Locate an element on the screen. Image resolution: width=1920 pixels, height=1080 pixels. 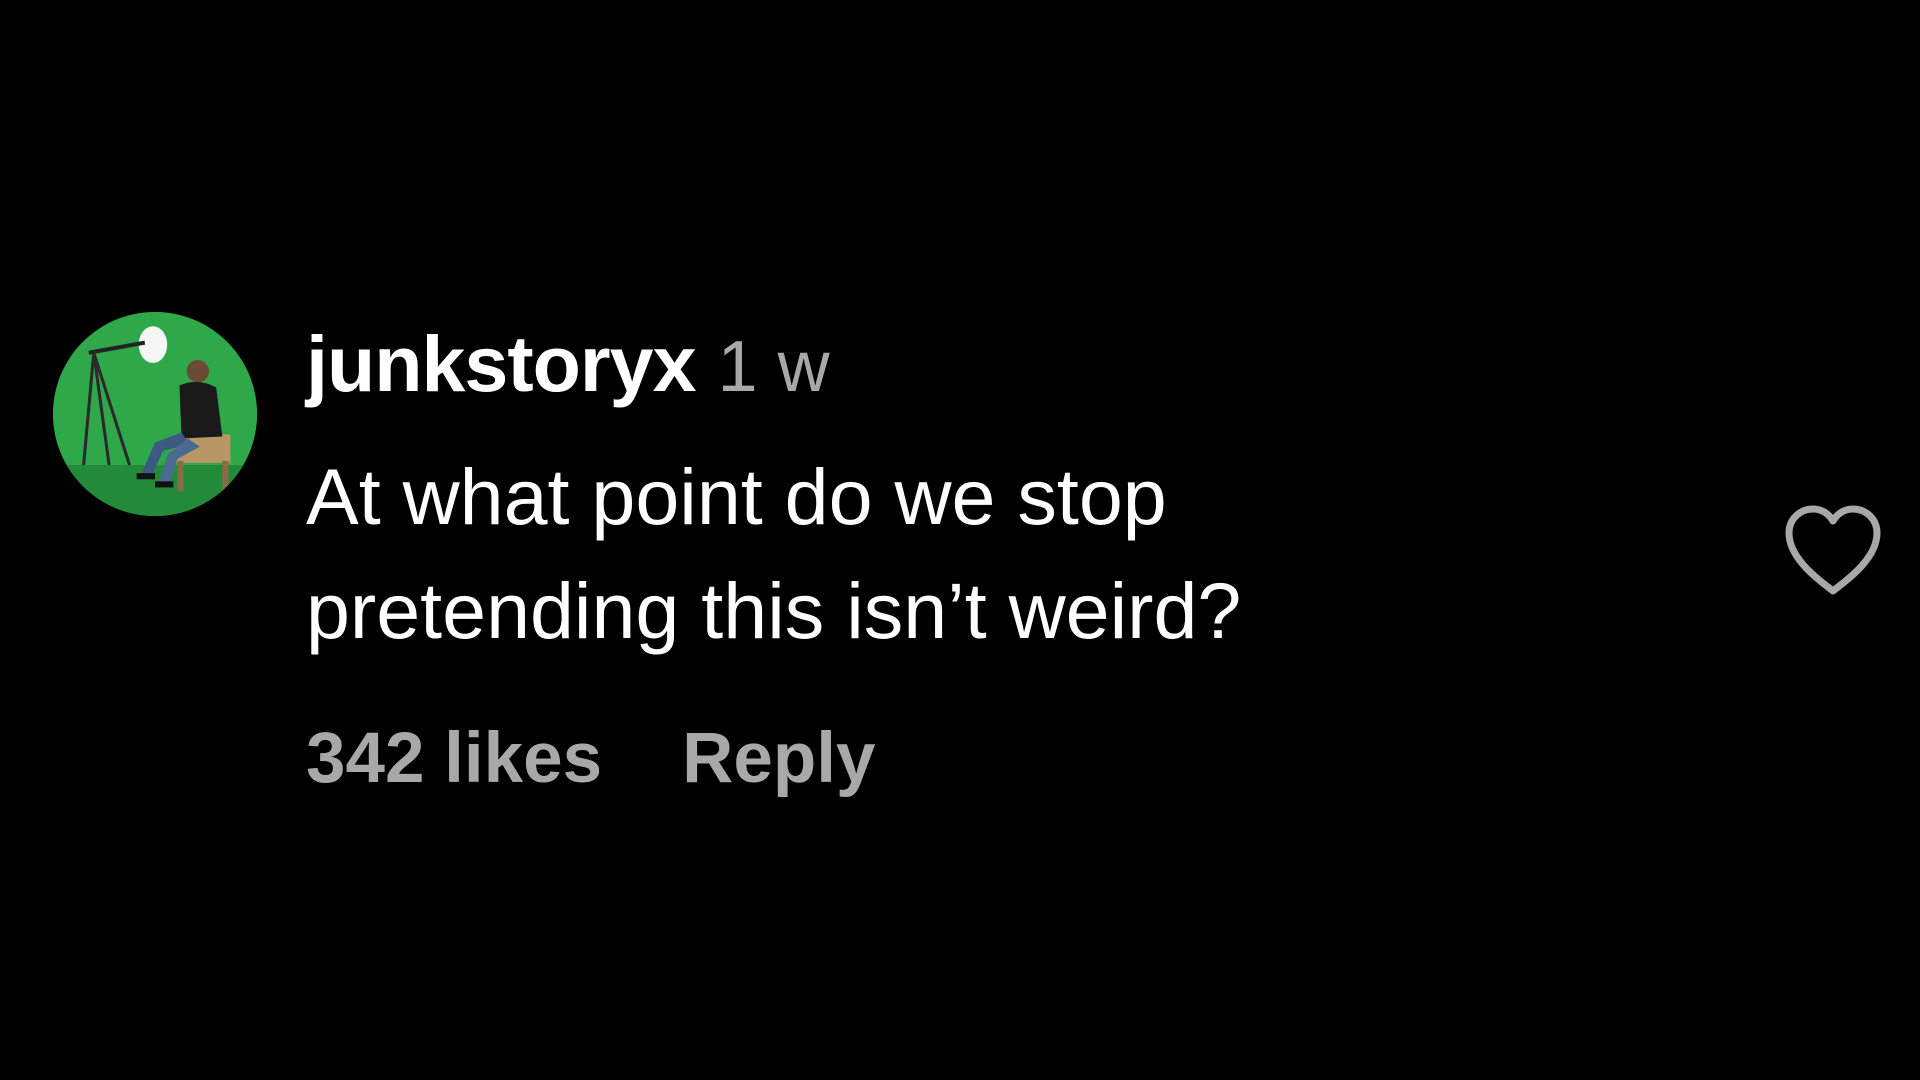
like-button is located at coordinates (1833, 551).